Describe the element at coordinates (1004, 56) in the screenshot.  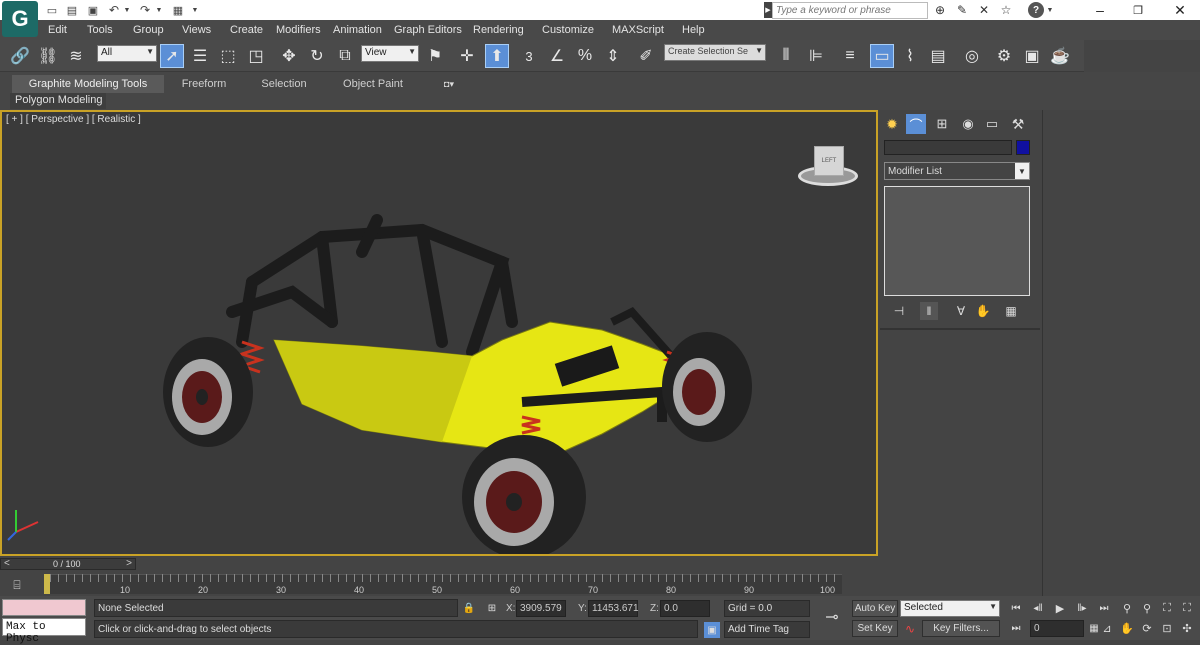
I see `render-setup-icon: ⚙` at that location.